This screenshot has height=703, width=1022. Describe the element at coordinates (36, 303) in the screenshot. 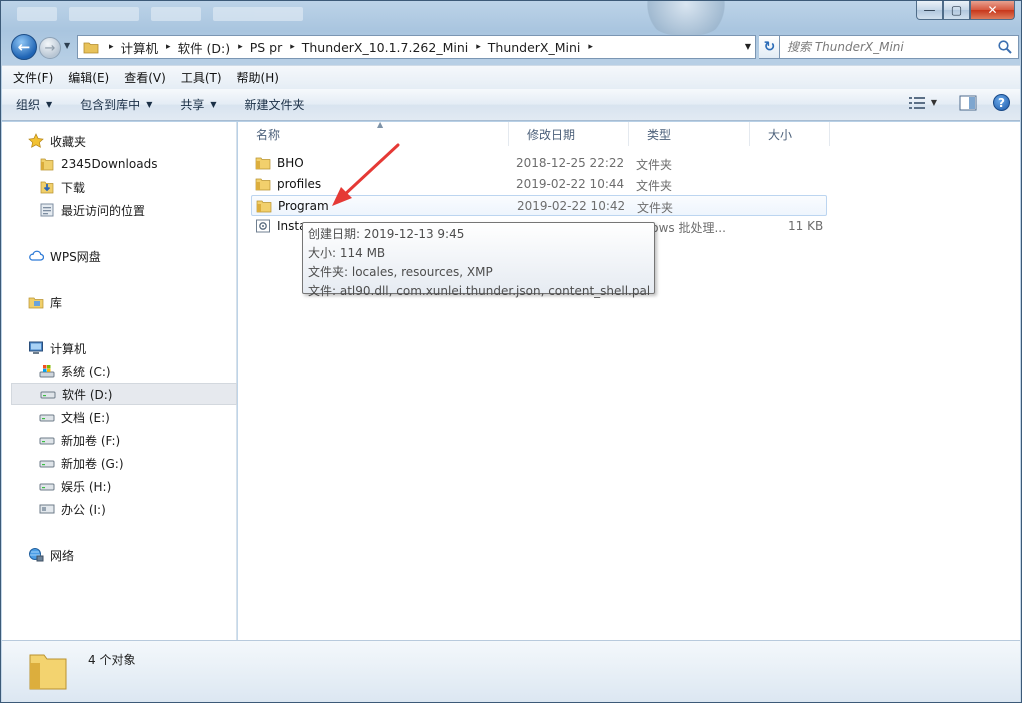

I see `library-icon` at that location.